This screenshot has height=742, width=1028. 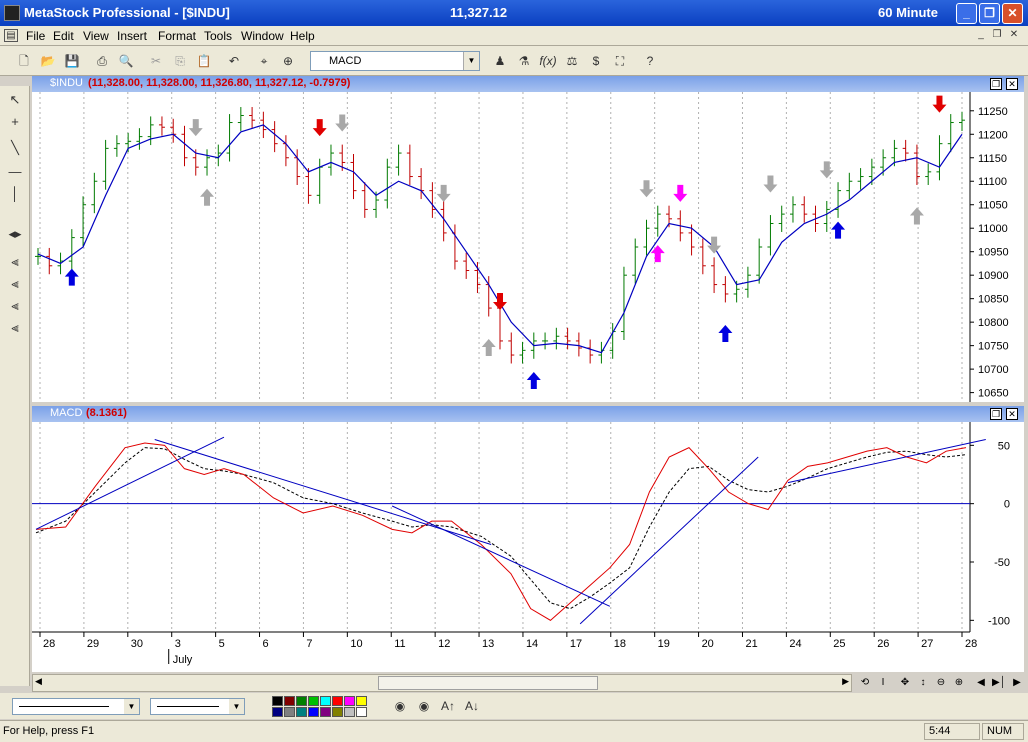 I want to click on x-tick-label: 14, so click(x=532, y=644).